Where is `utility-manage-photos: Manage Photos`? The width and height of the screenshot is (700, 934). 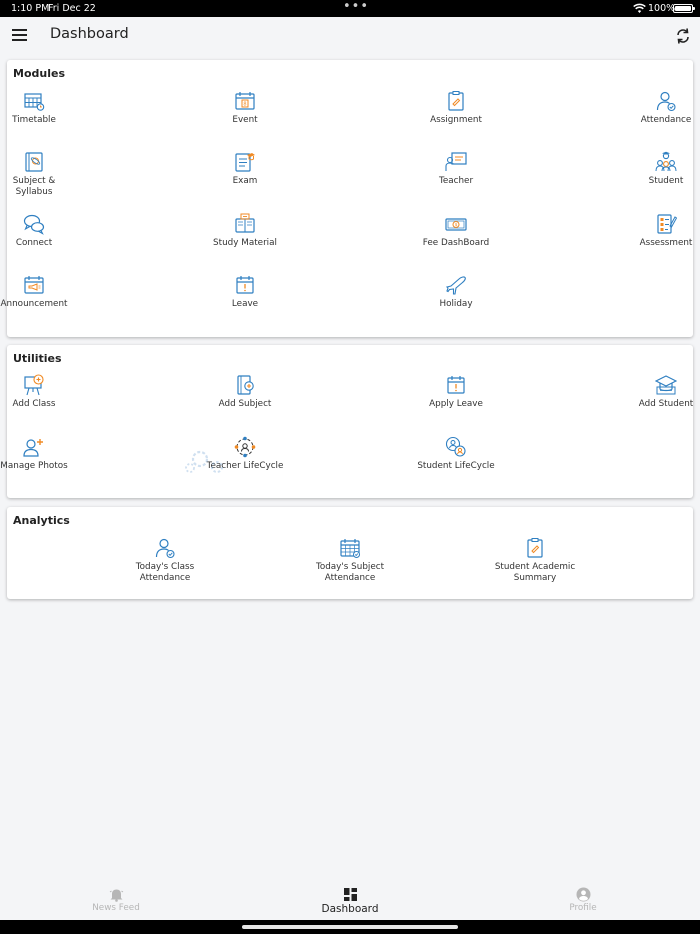
utility-manage-photos: Manage Photos is located at coordinates (37, 454).